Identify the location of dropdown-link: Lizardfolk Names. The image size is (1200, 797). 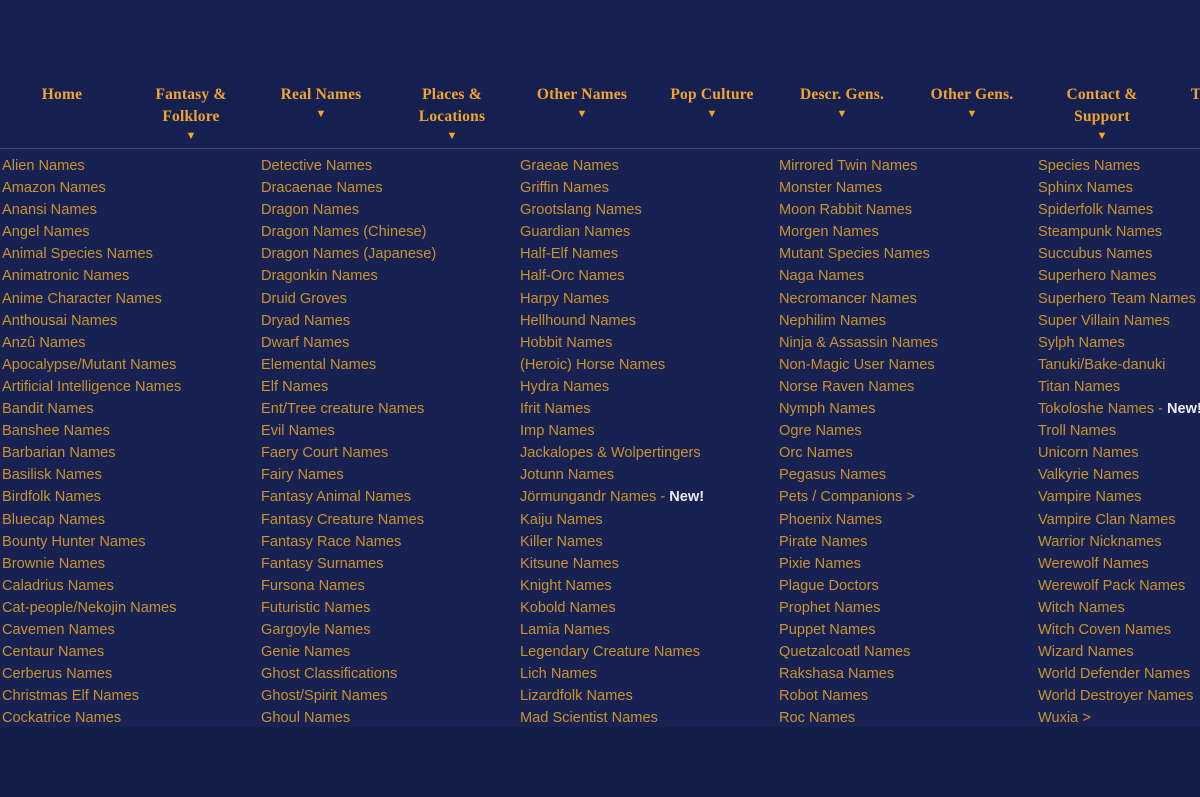
(648, 696).